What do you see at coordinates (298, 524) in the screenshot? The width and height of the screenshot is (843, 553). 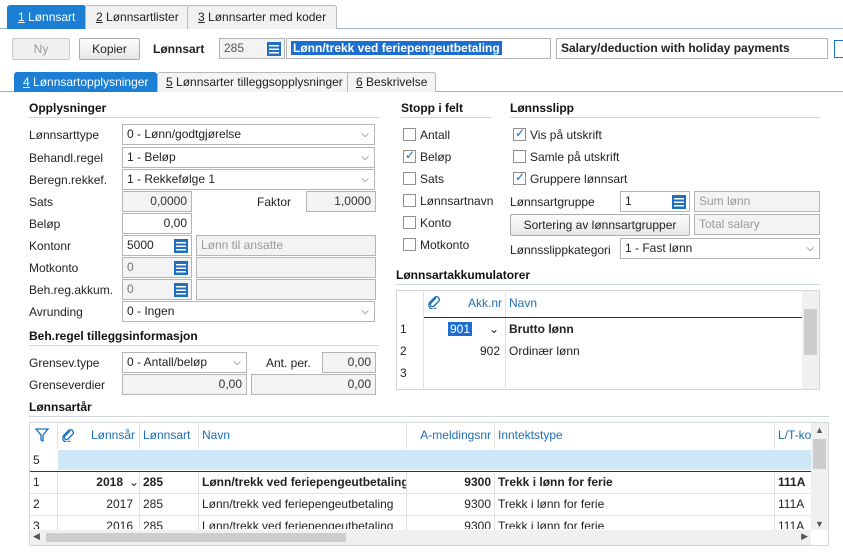 I see `navn-cell: Lønn/trekk ved feriepengeutbetaling` at bounding box center [298, 524].